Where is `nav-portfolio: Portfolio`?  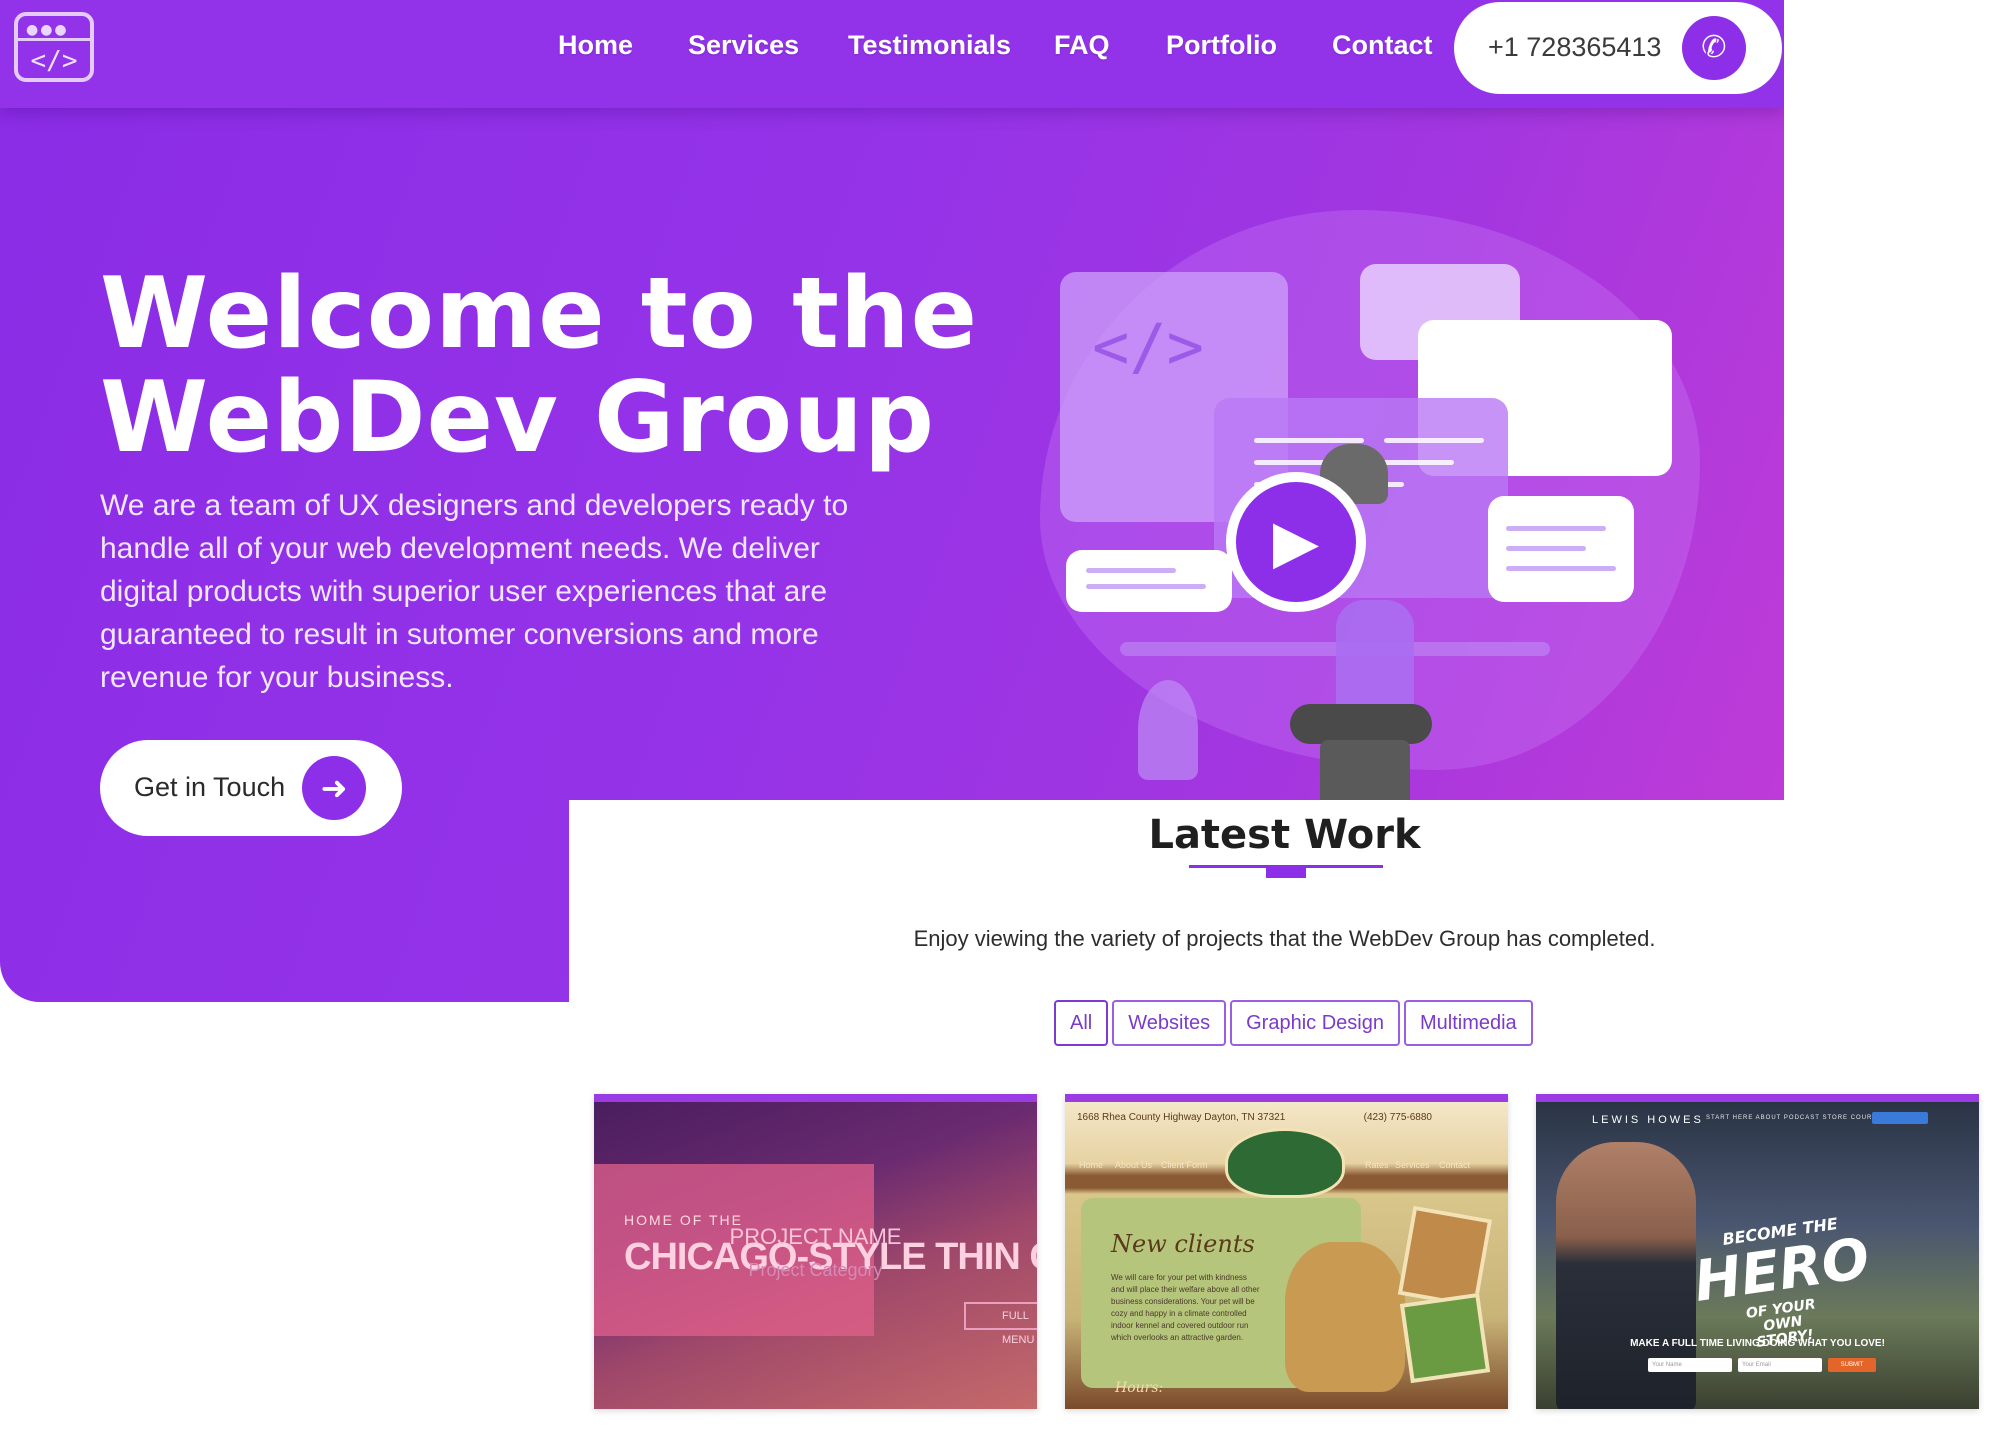
nav-portfolio: Portfolio is located at coordinates (1221, 45).